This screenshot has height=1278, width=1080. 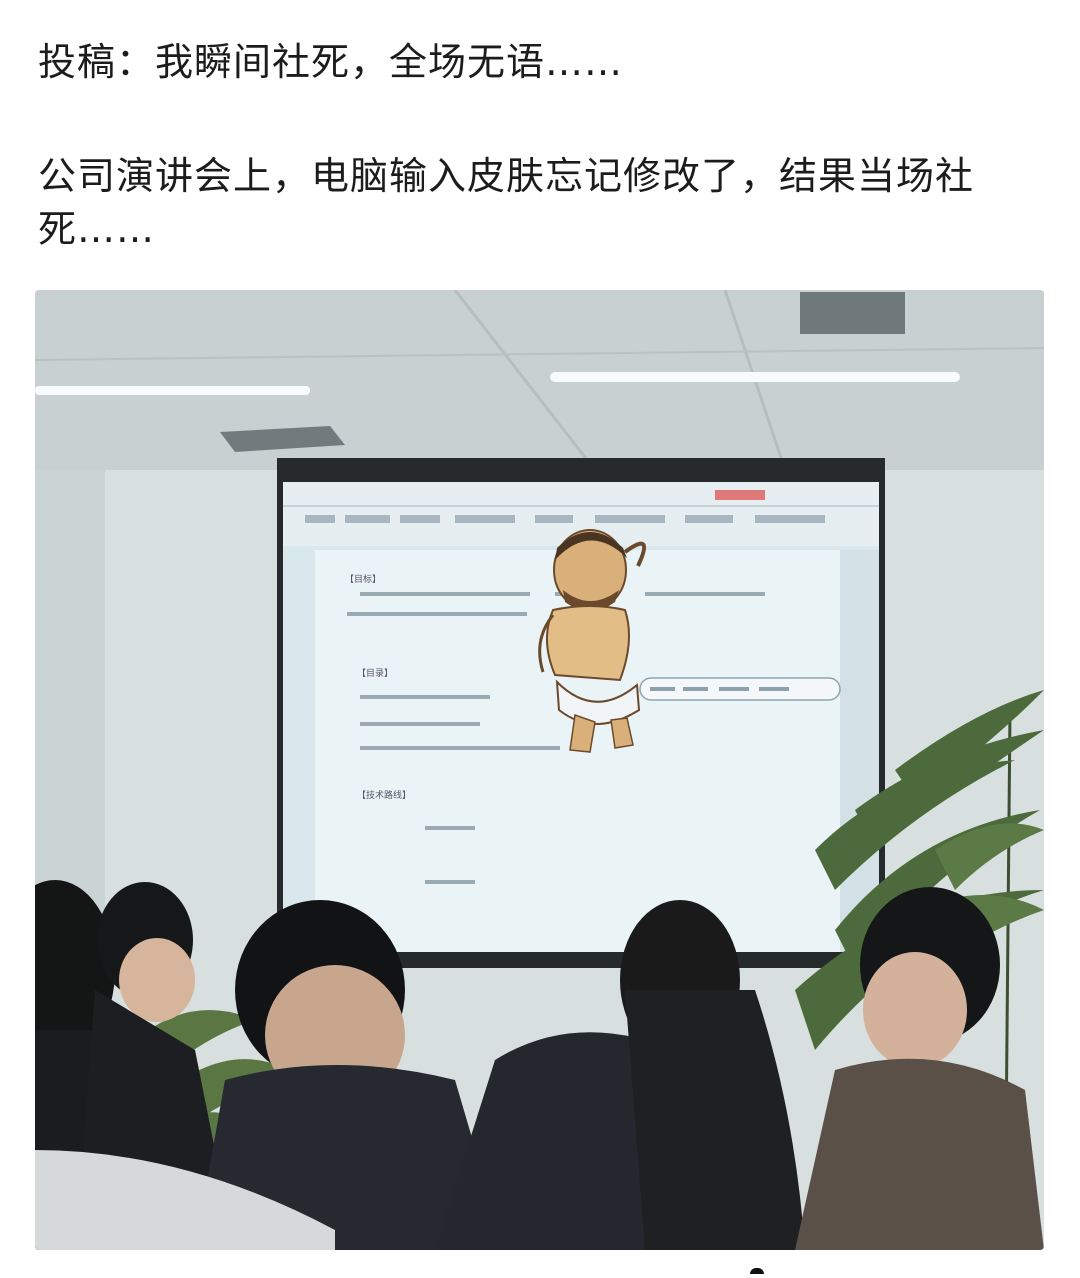 What do you see at coordinates (852, 313) in the screenshot?
I see `ceiling-vent` at bounding box center [852, 313].